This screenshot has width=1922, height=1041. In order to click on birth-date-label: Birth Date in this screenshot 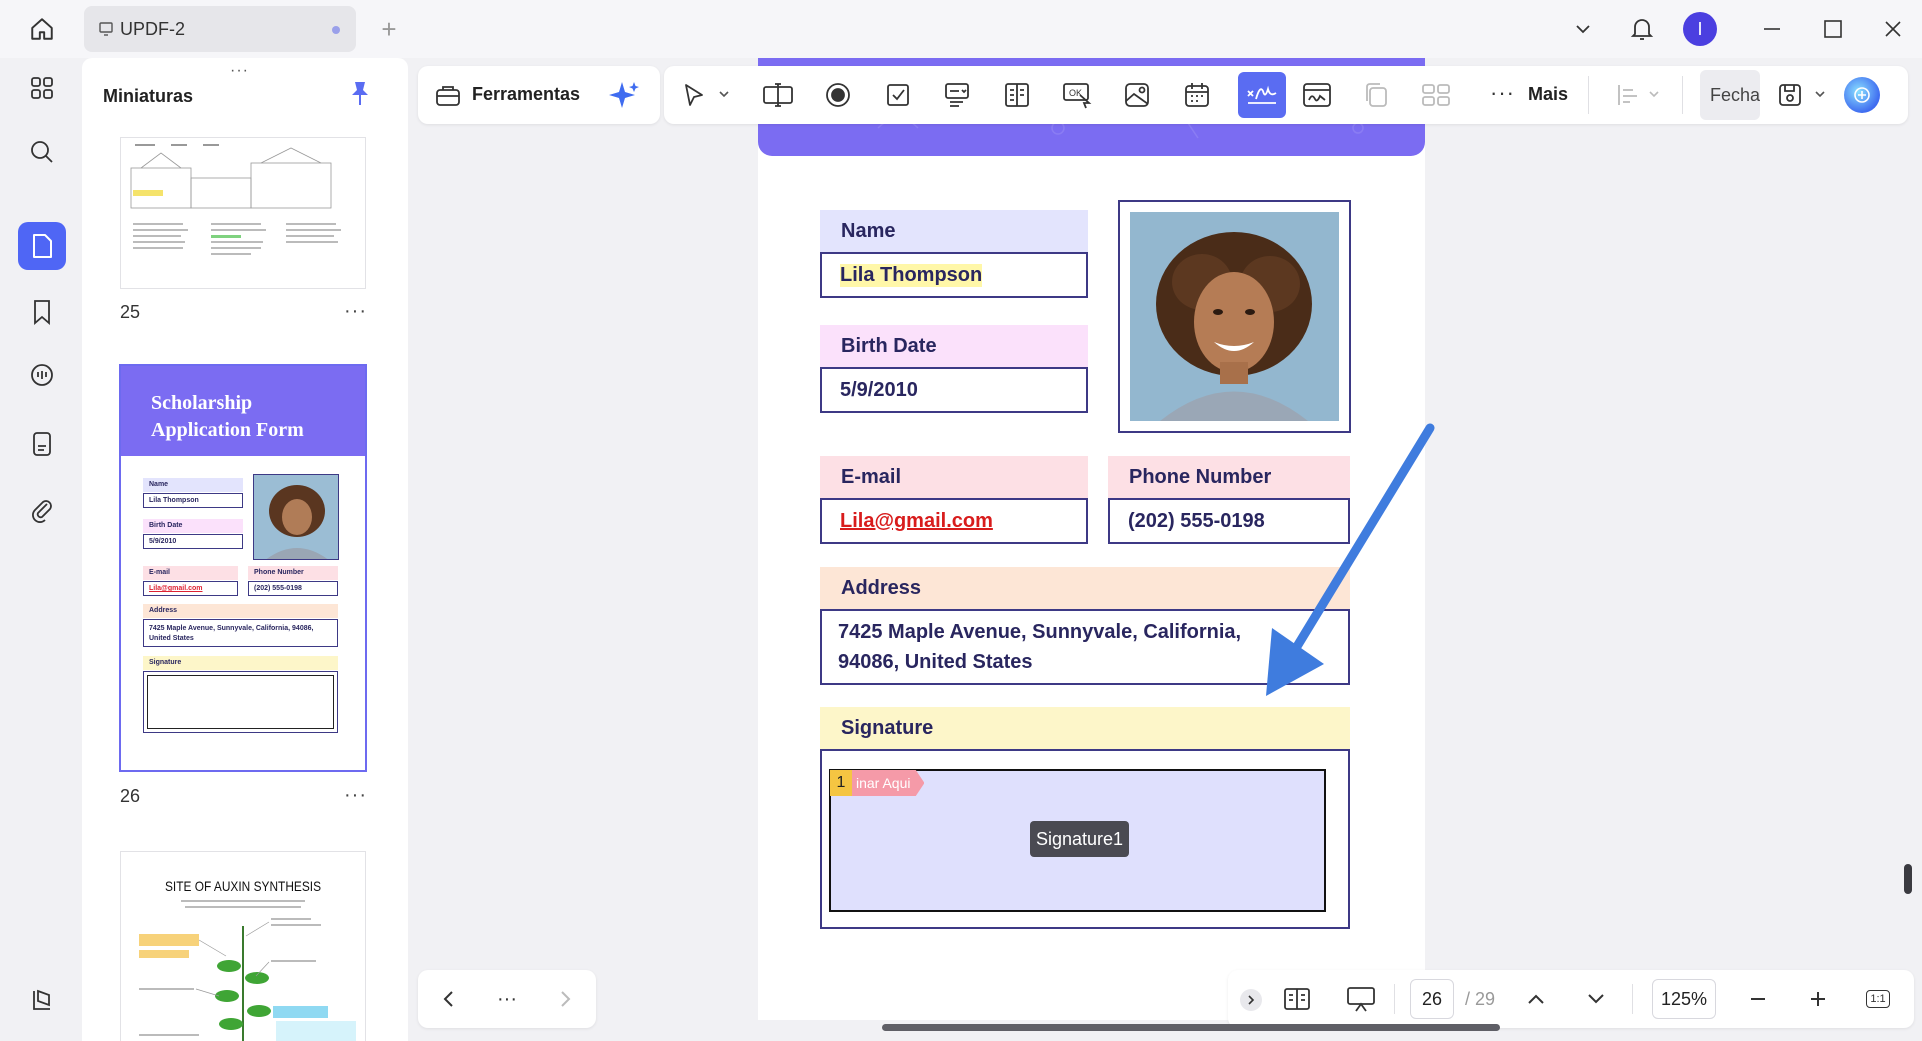, I will do `click(954, 346)`.